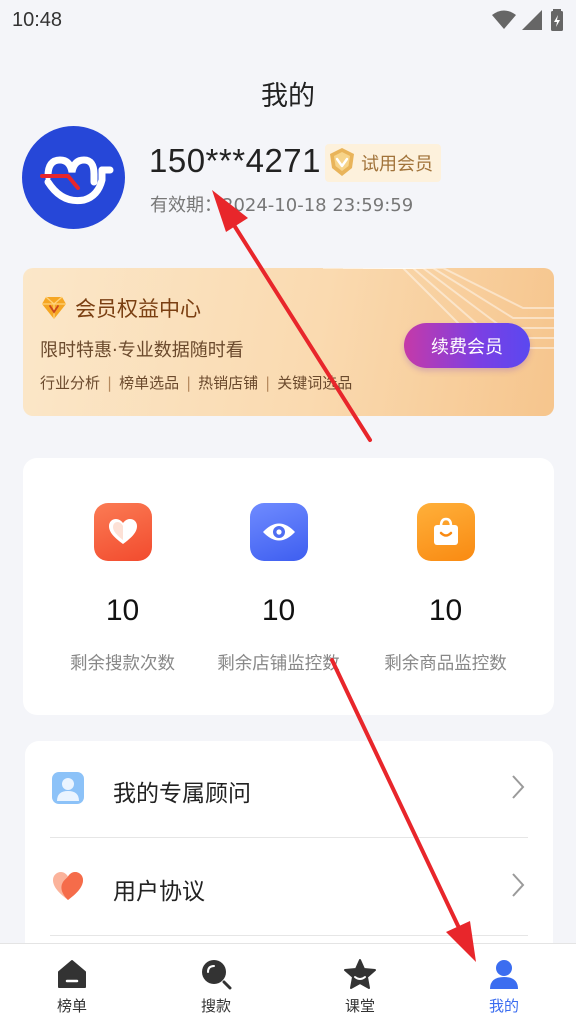 This screenshot has height=1024, width=576. Describe the element at coordinates (445, 664) in the screenshot. I see `stat-label: 剩余商品监控数` at that location.